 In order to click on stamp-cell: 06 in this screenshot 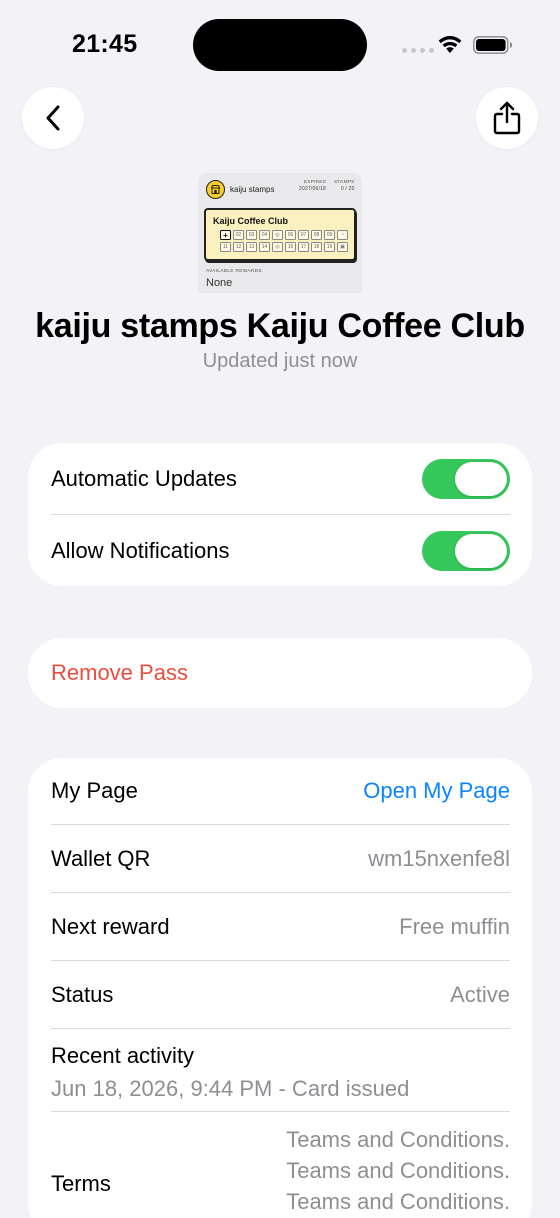, I will do `click(290, 235)`.